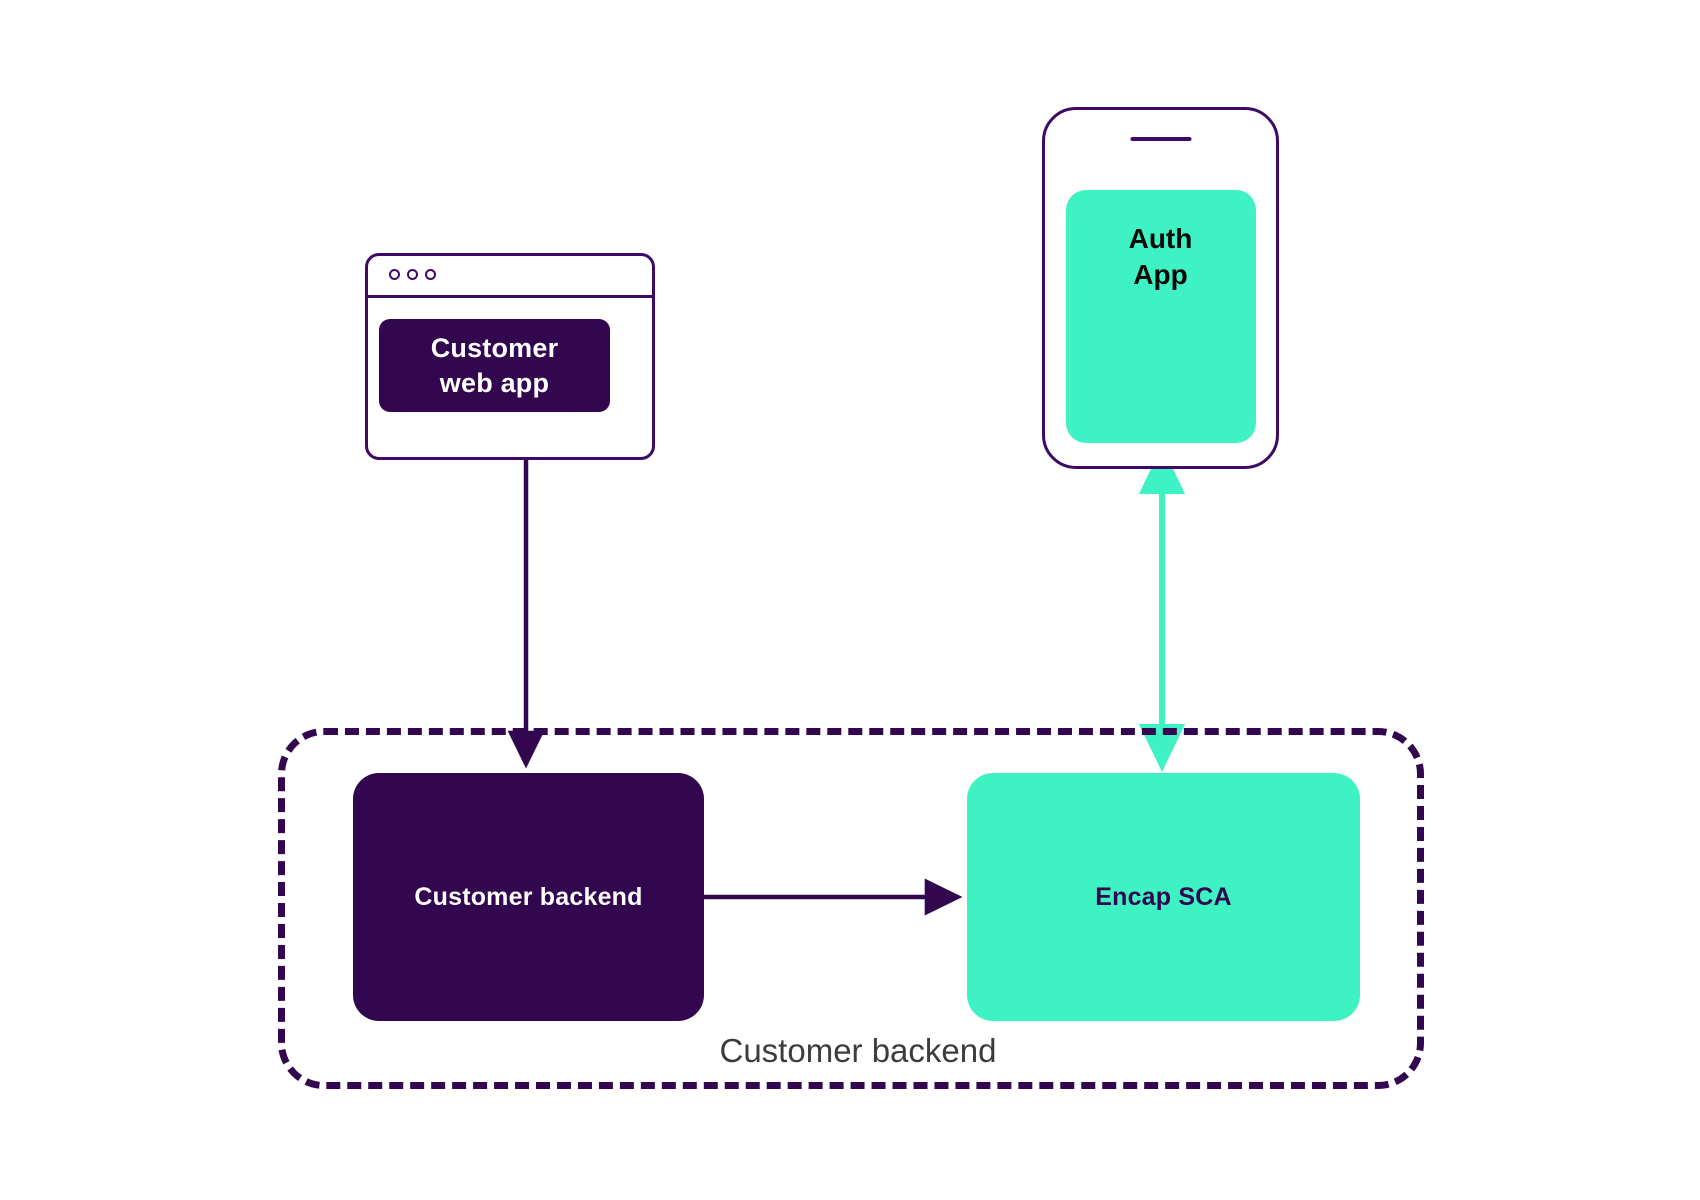  Describe the element at coordinates (1160, 139) in the screenshot. I see `phone-speaker-icon` at that location.